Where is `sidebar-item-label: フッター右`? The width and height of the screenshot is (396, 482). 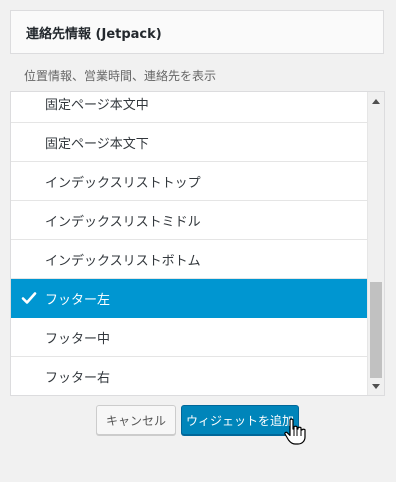 sidebar-item-label: フッター右 is located at coordinates (78, 378).